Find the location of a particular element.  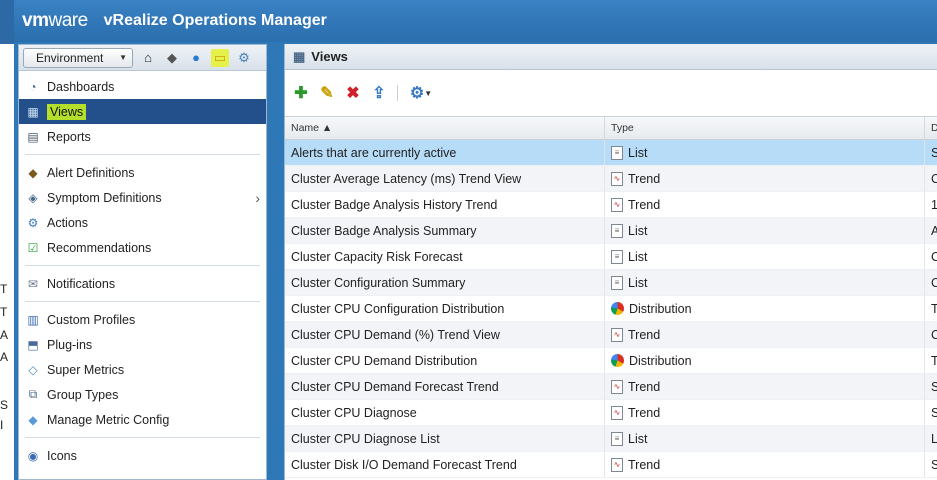

environment-dropdown: Environment ▼ is located at coordinates (78, 57).